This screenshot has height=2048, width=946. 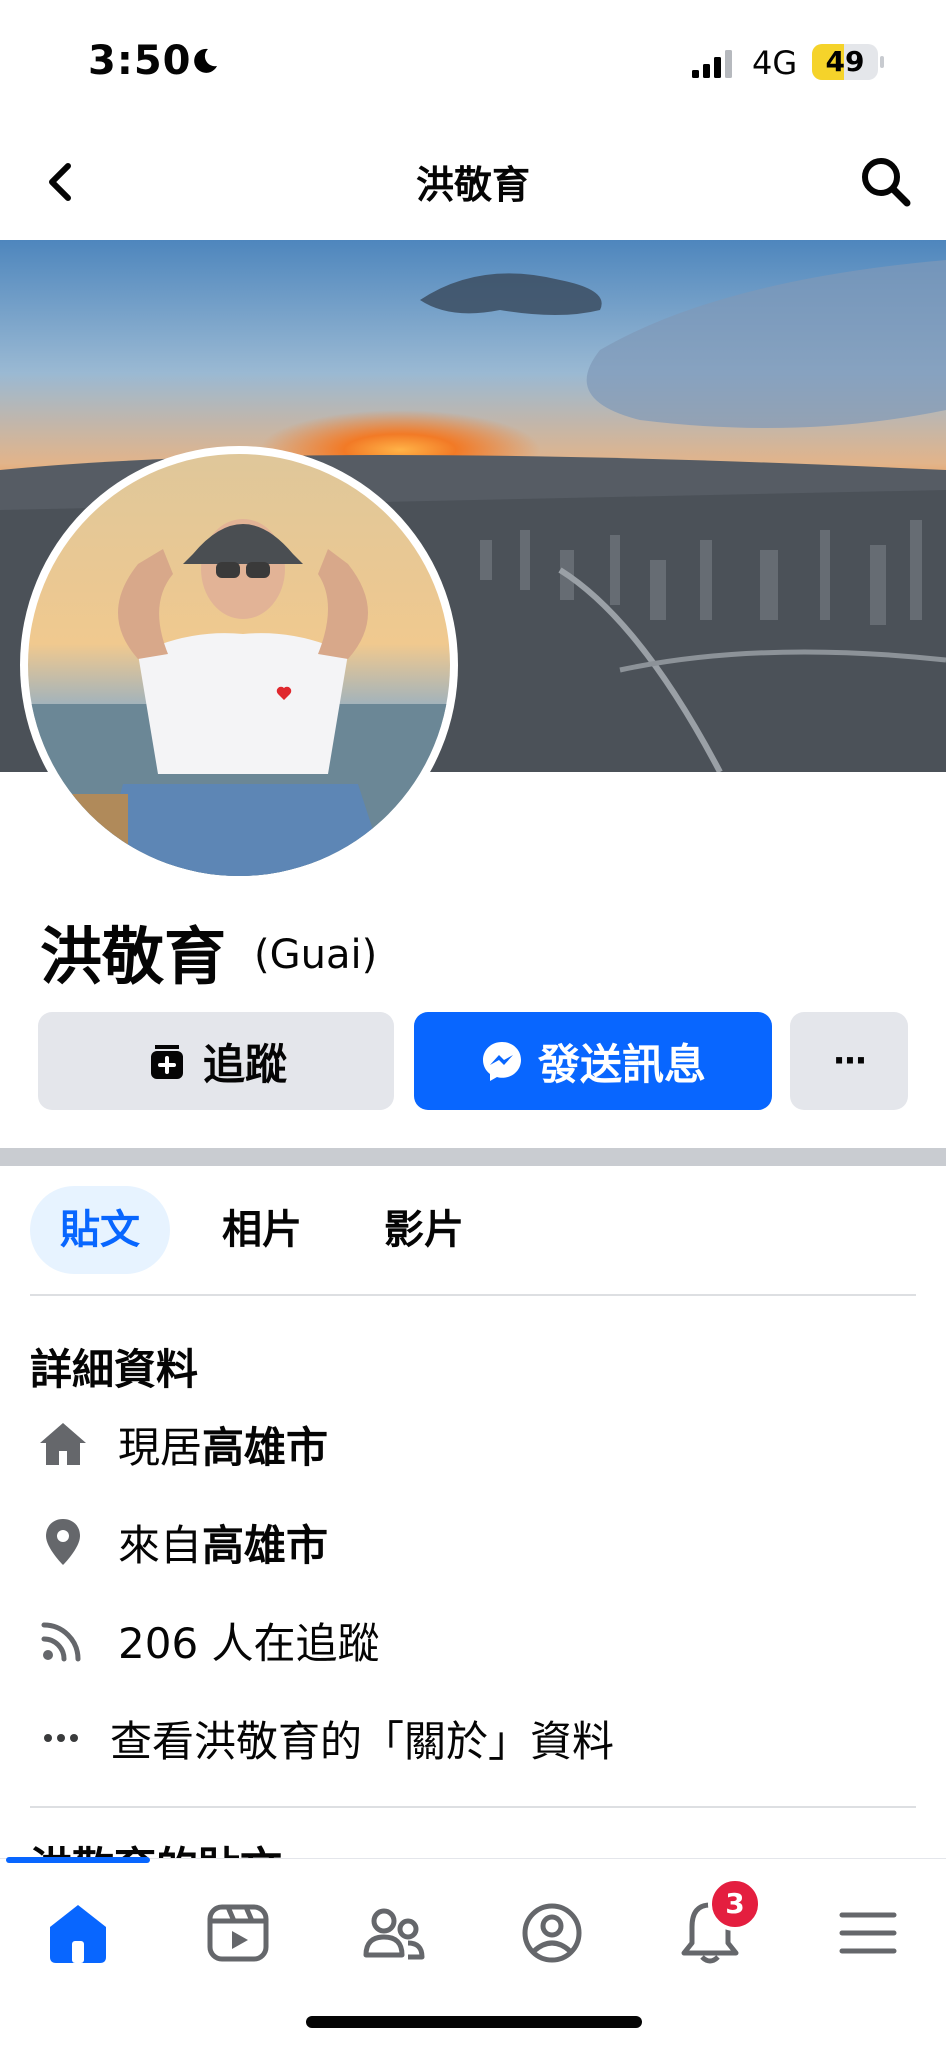 What do you see at coordinates (114, 1369) in the screenshot?
I see `details-title: 詳細資料` at bounding box center [114, 1369].